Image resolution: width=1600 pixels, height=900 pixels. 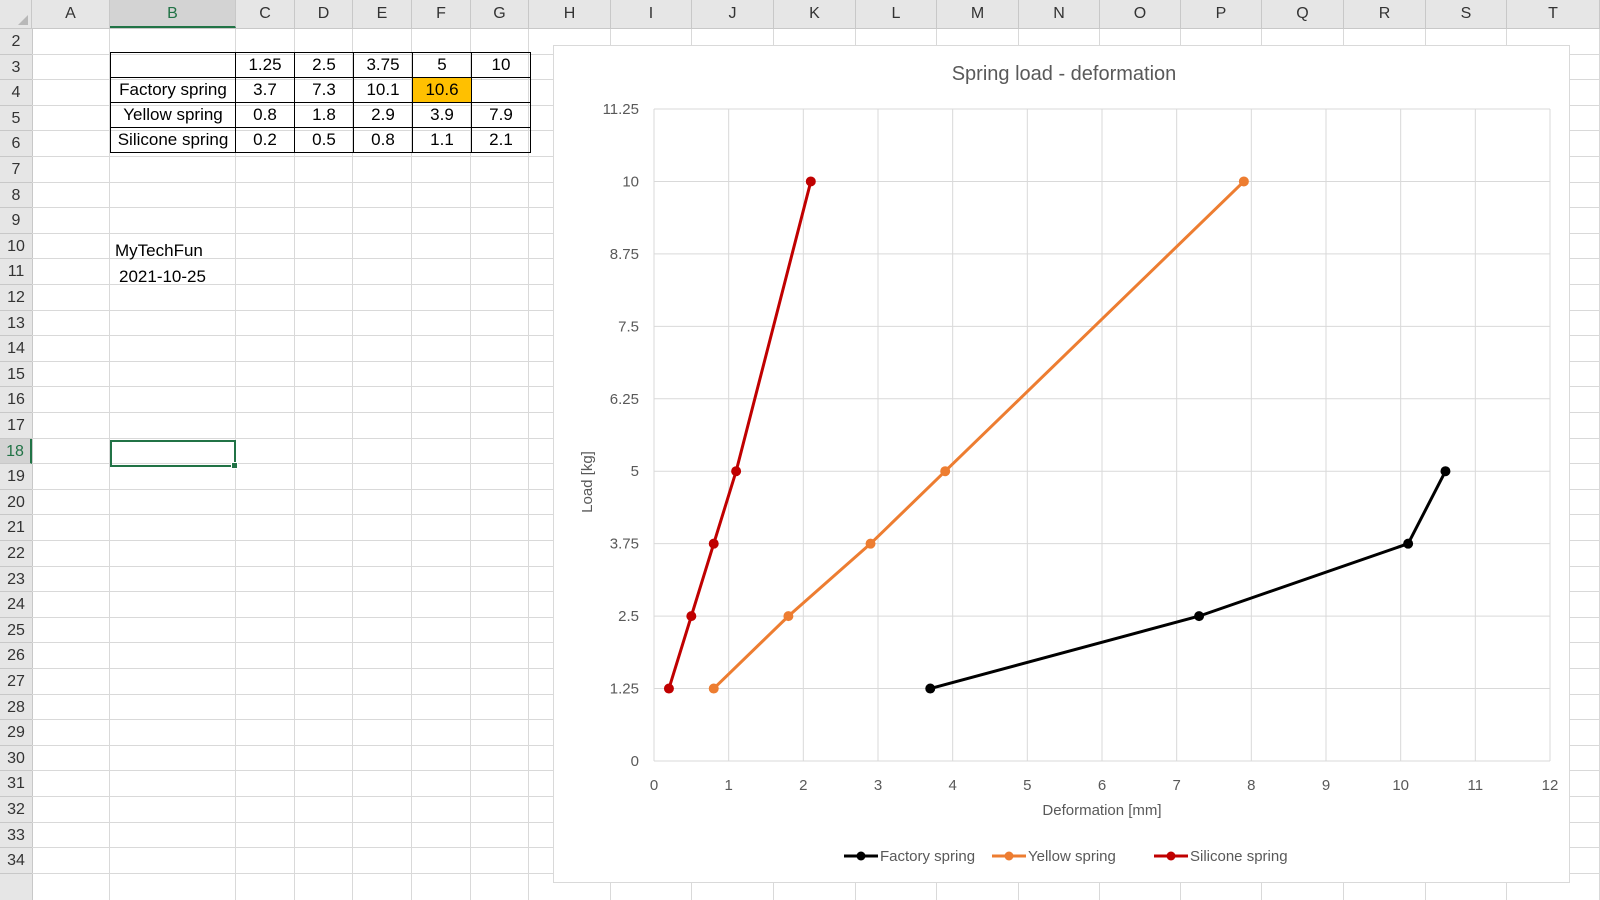 I want to click on row-header-19: 19, so click(x=16, y=477).